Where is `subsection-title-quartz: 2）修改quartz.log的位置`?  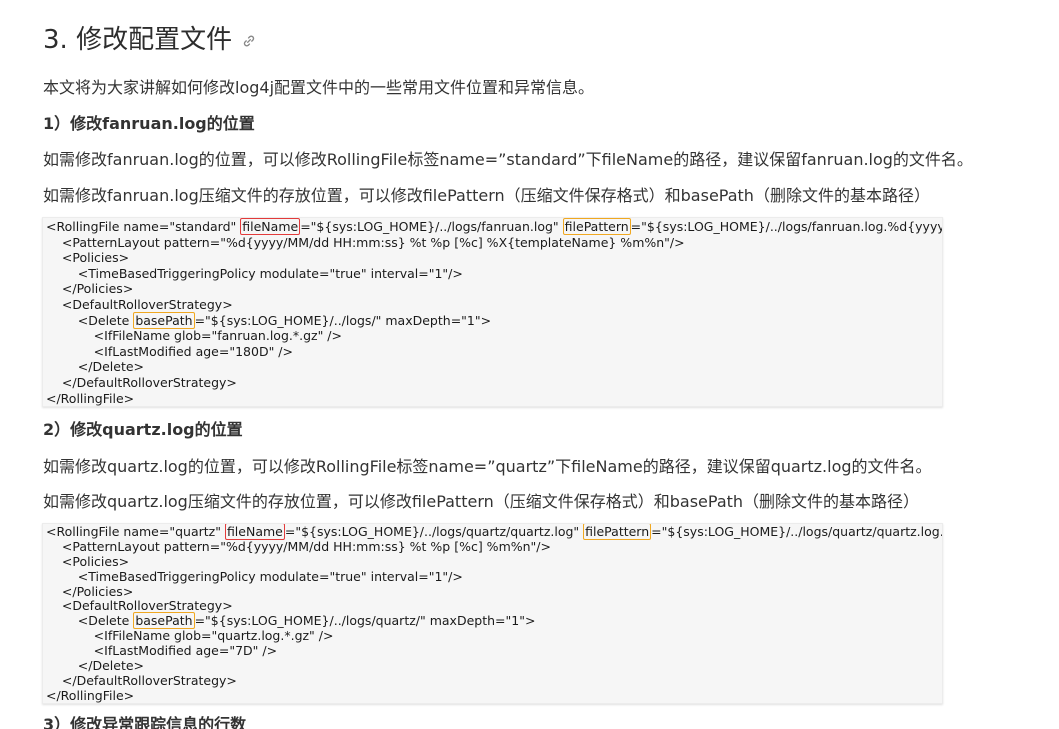 subsection-title-quartz: 2）修改quartz.log的位置 is located at coordinates (143, 429).